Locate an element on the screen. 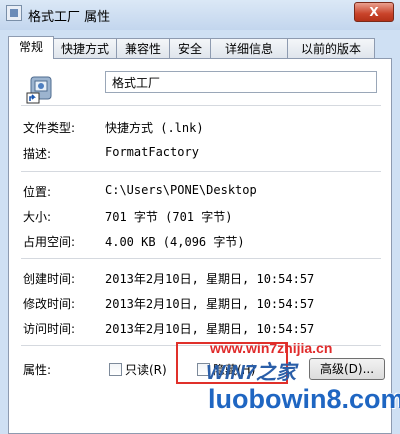 This screenshot has width=400, height=434. tab-details: 详细信息 is located at coordinates (249, 48).